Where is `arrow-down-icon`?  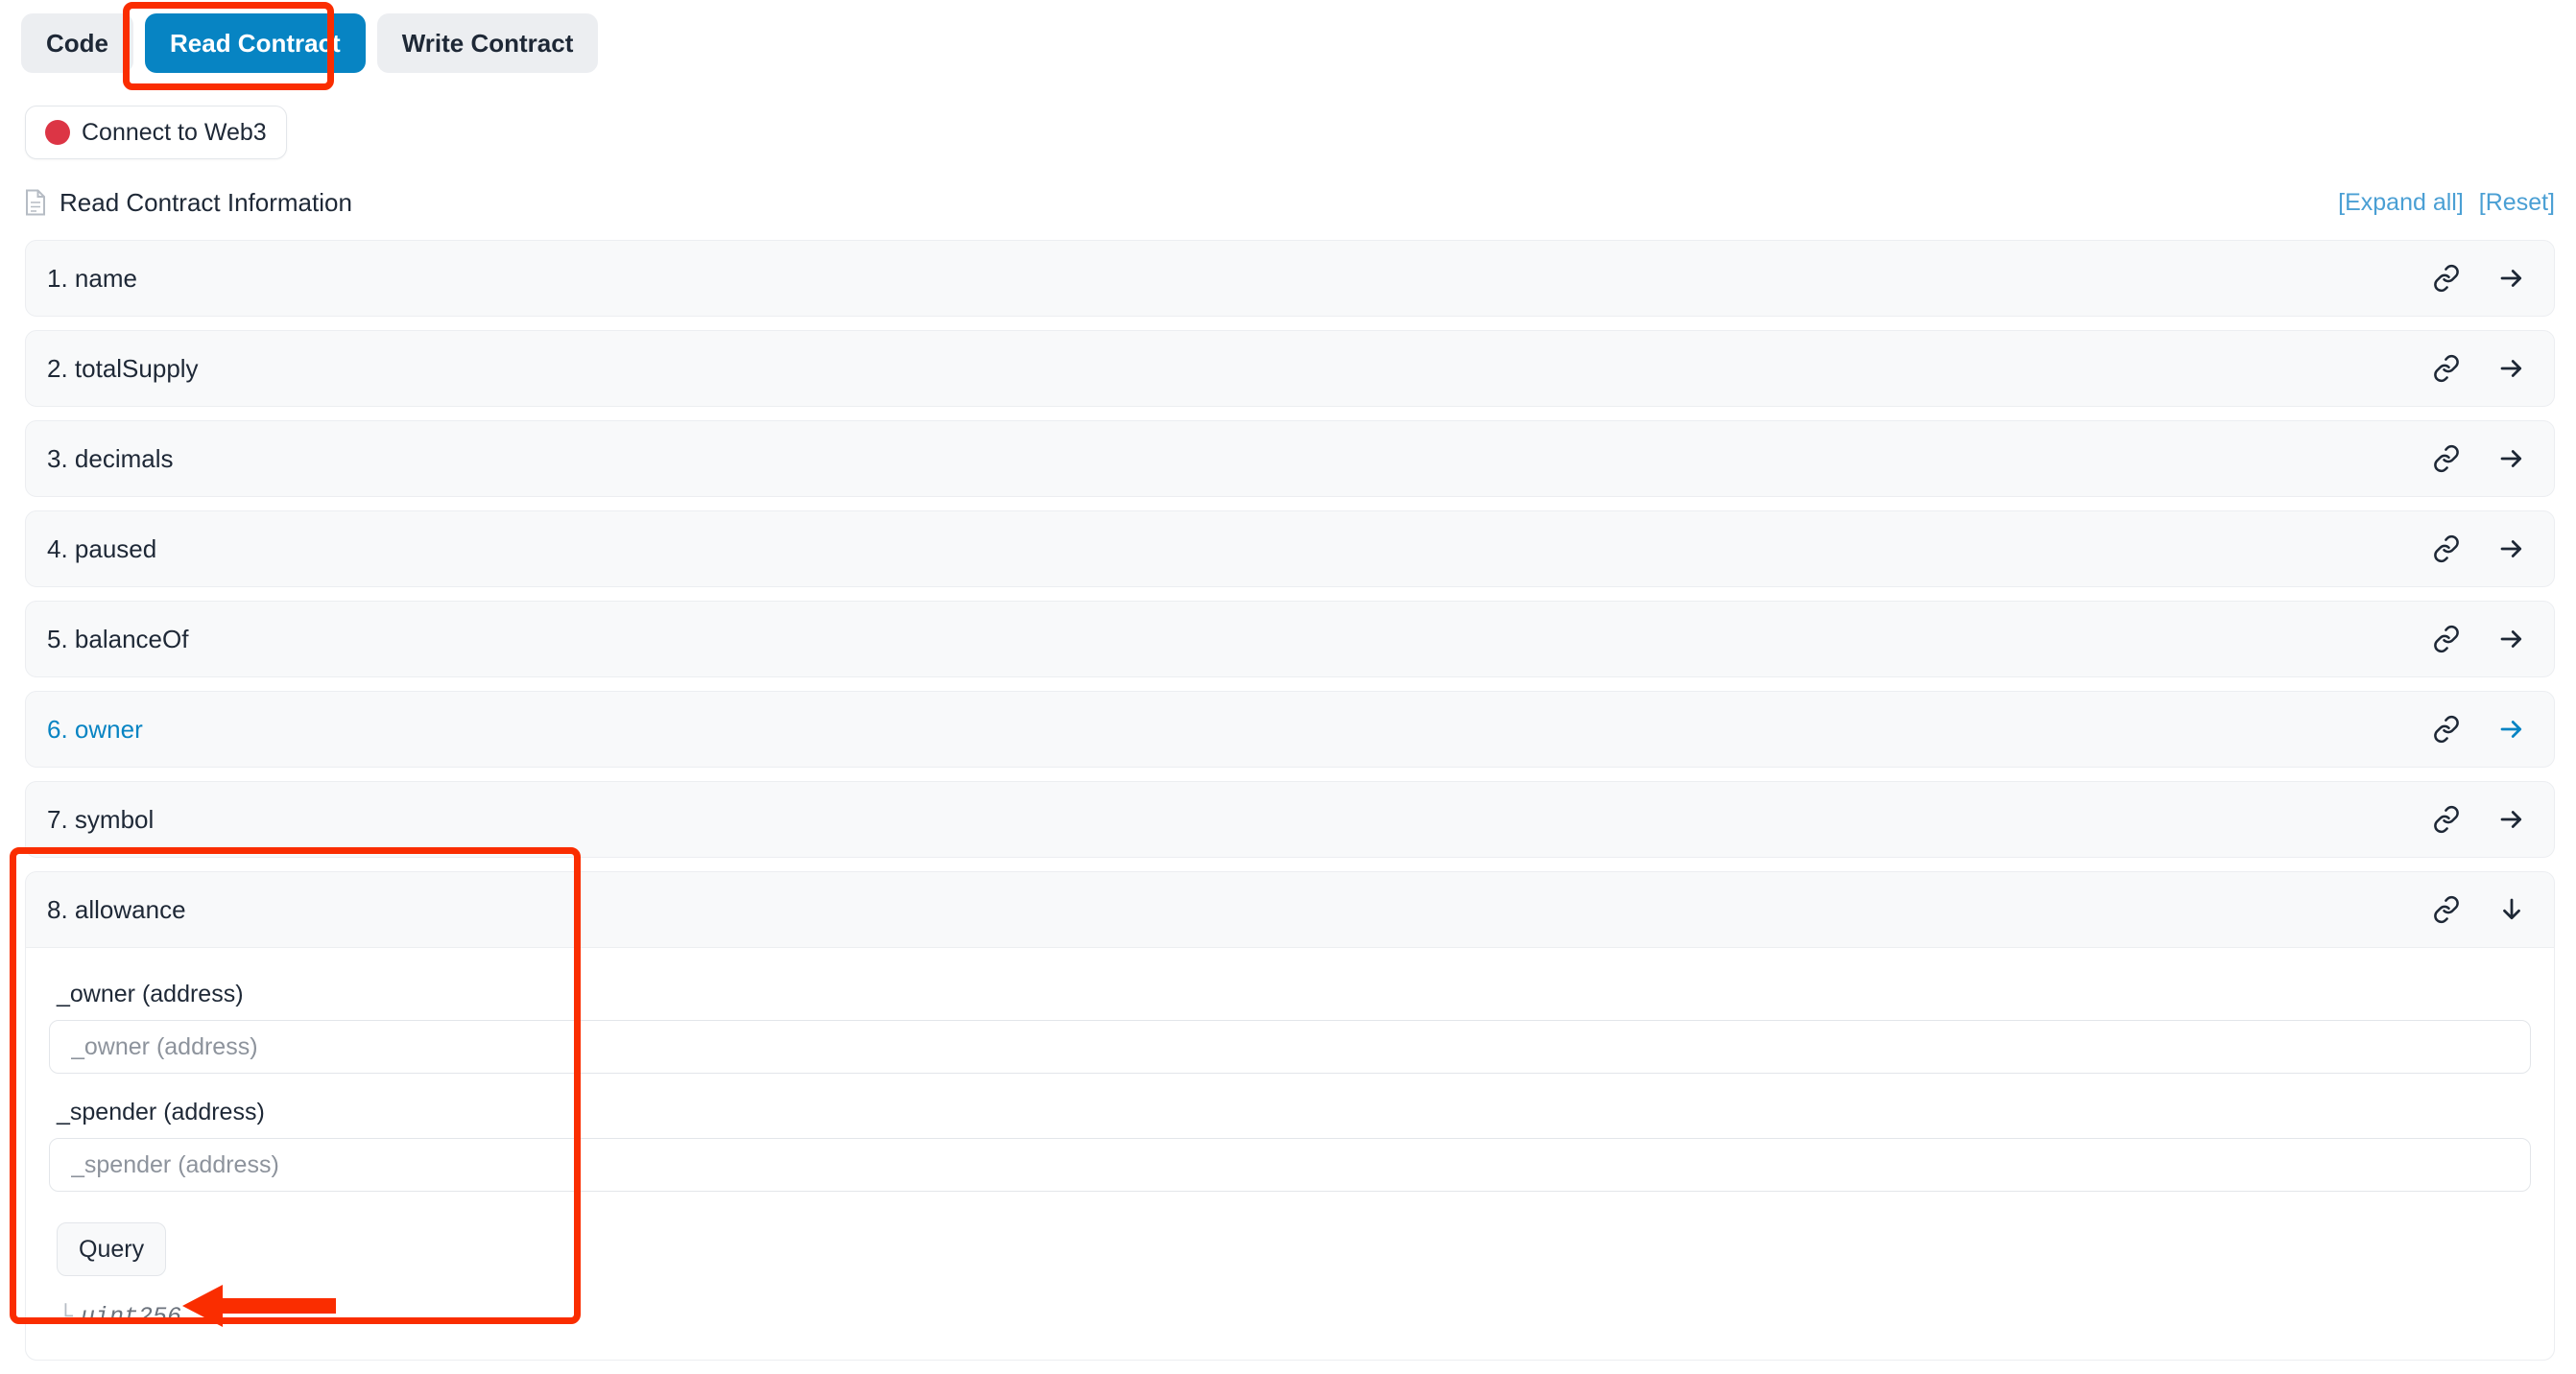
arrow-down-icon is located at coordinates (2512, 909).